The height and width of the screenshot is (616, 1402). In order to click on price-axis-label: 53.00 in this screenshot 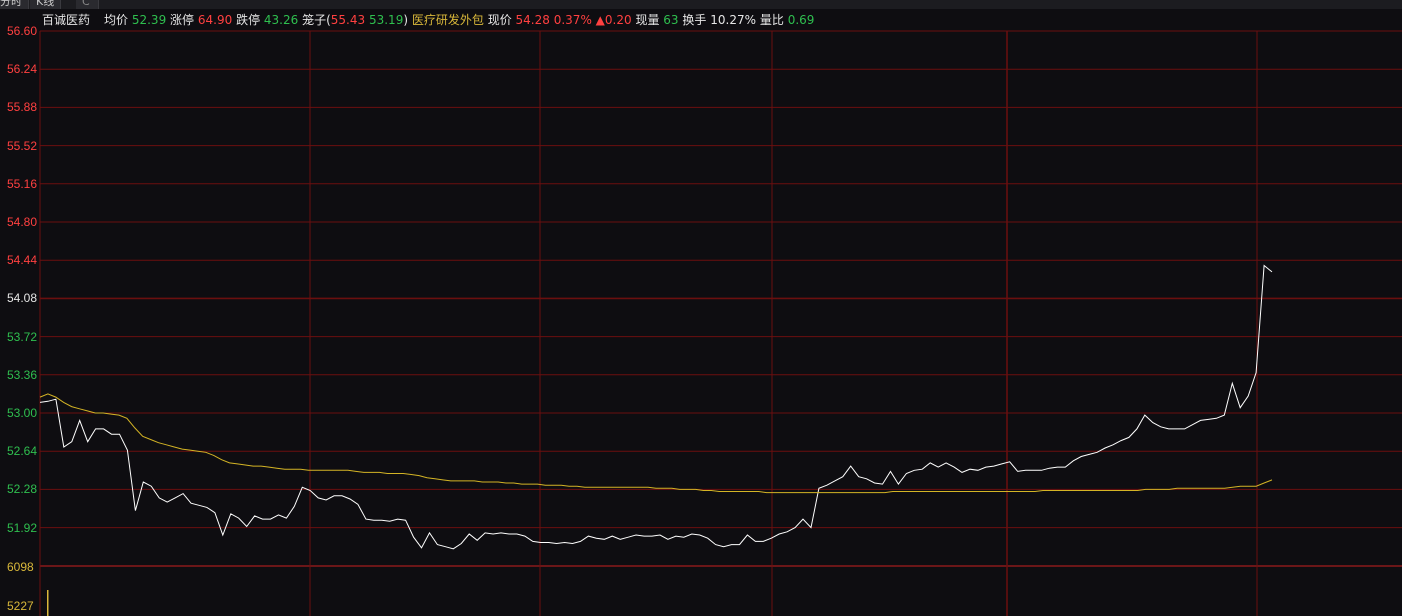, I will do `click(22, 413)`.